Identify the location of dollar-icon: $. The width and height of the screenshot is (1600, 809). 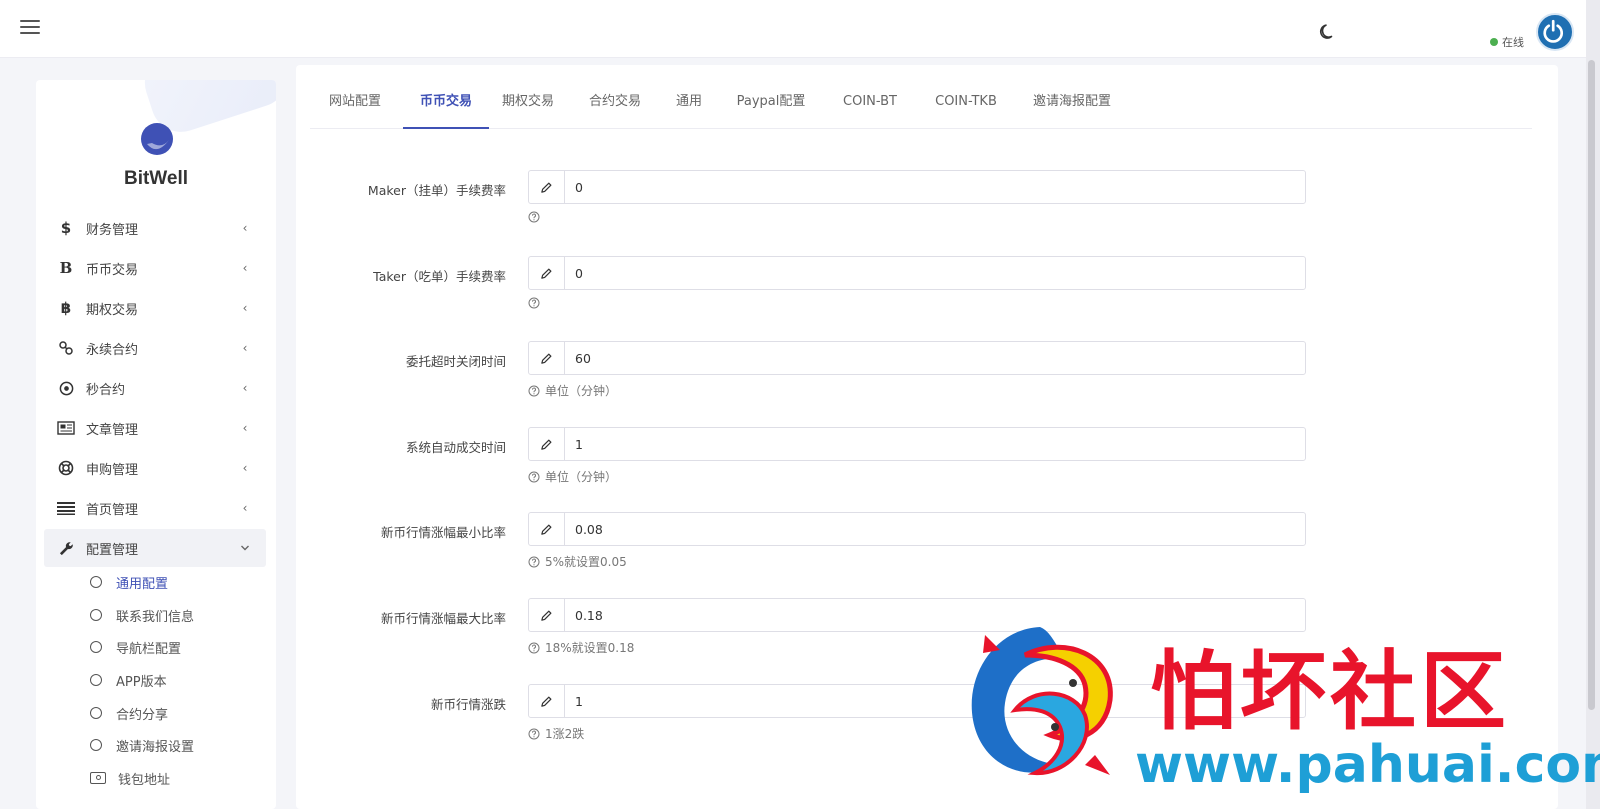
(66, 228).